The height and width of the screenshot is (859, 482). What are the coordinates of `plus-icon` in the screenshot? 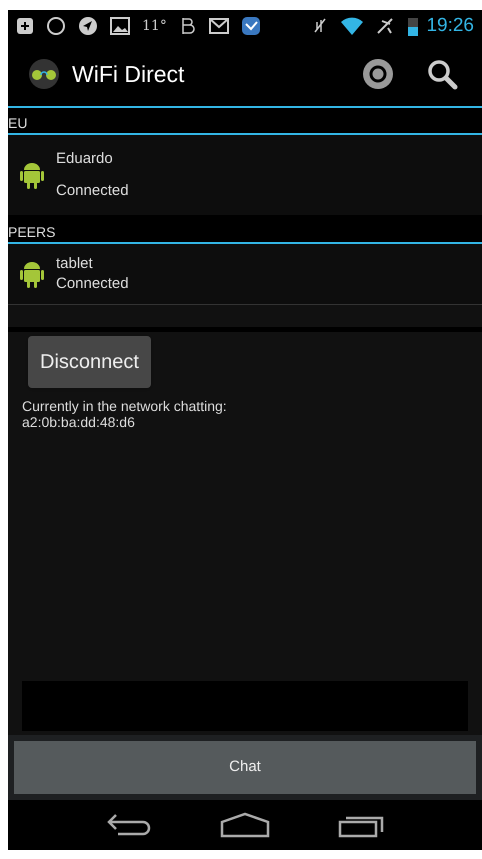 It's located at (25, 26).